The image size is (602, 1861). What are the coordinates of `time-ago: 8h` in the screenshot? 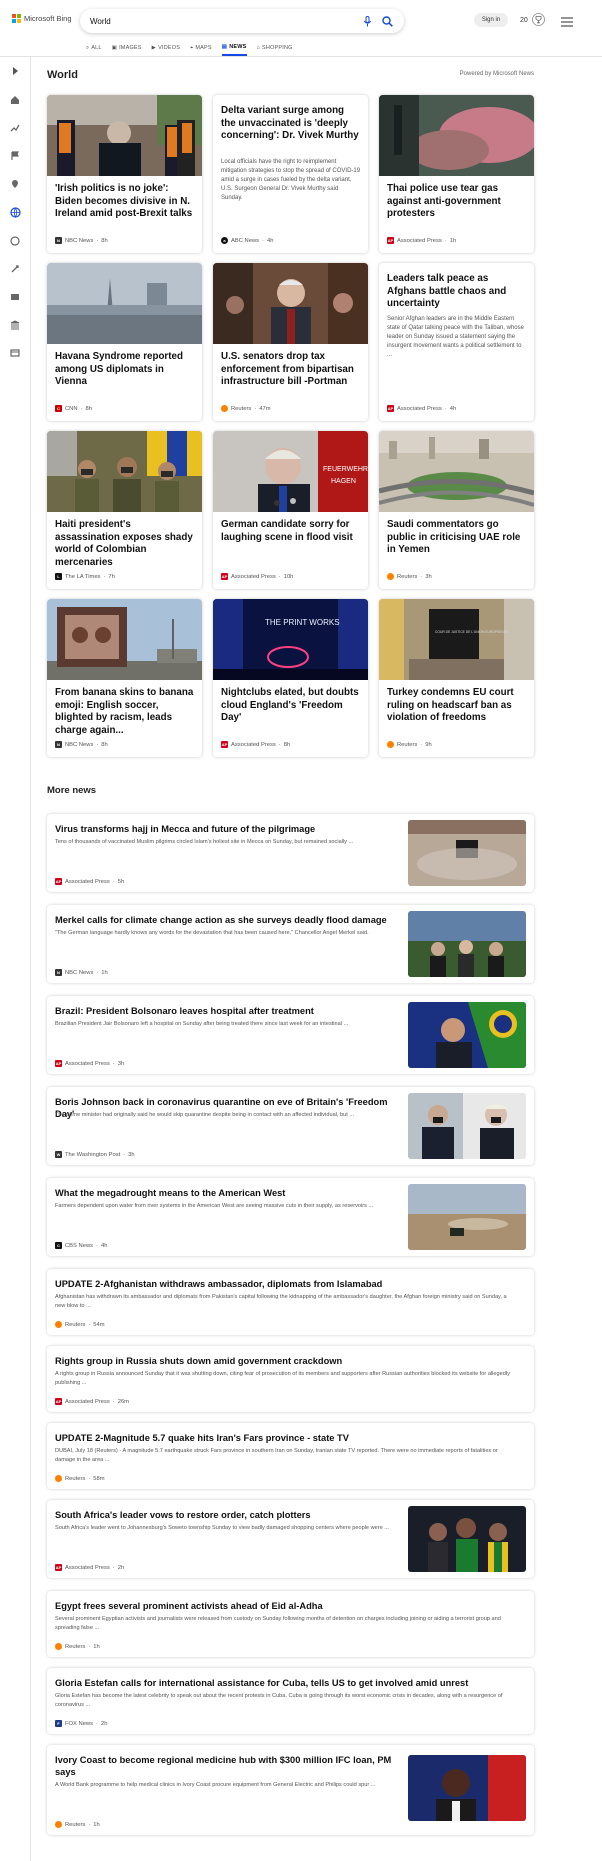 It's located at (88, 408).